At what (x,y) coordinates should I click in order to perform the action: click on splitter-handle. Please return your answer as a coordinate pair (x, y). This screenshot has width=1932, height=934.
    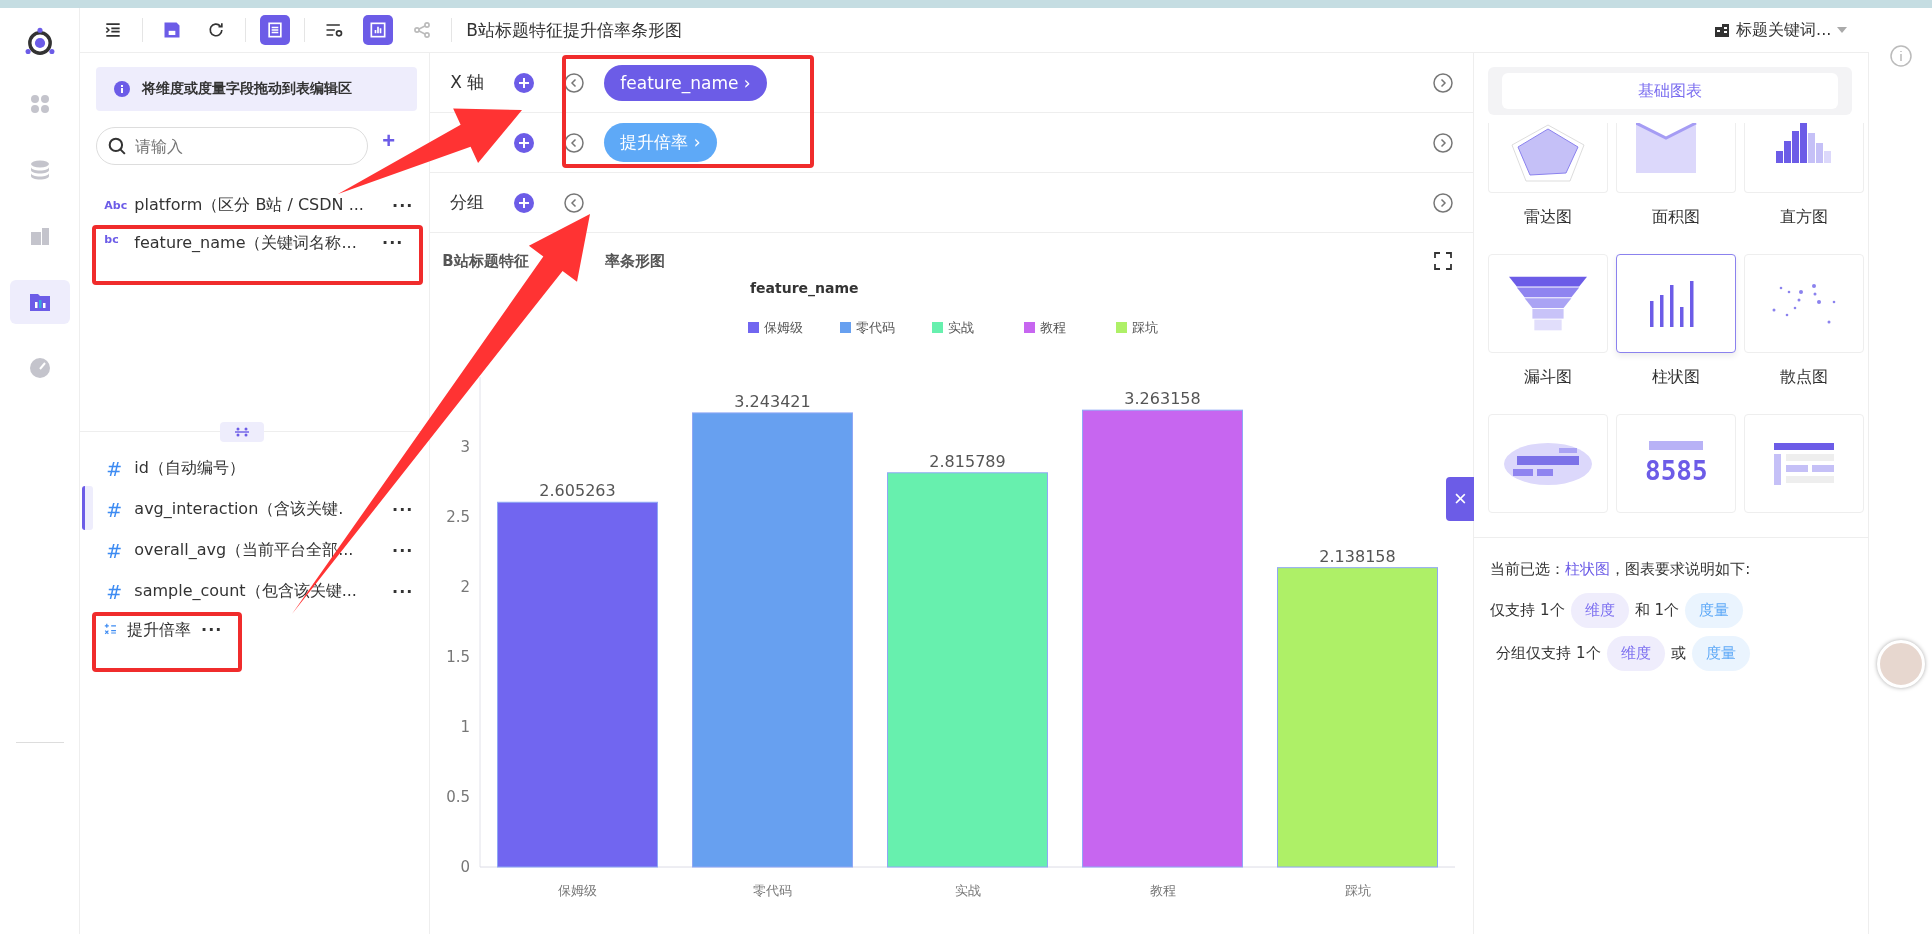
    Looking at the image, I should click on (242, 432).